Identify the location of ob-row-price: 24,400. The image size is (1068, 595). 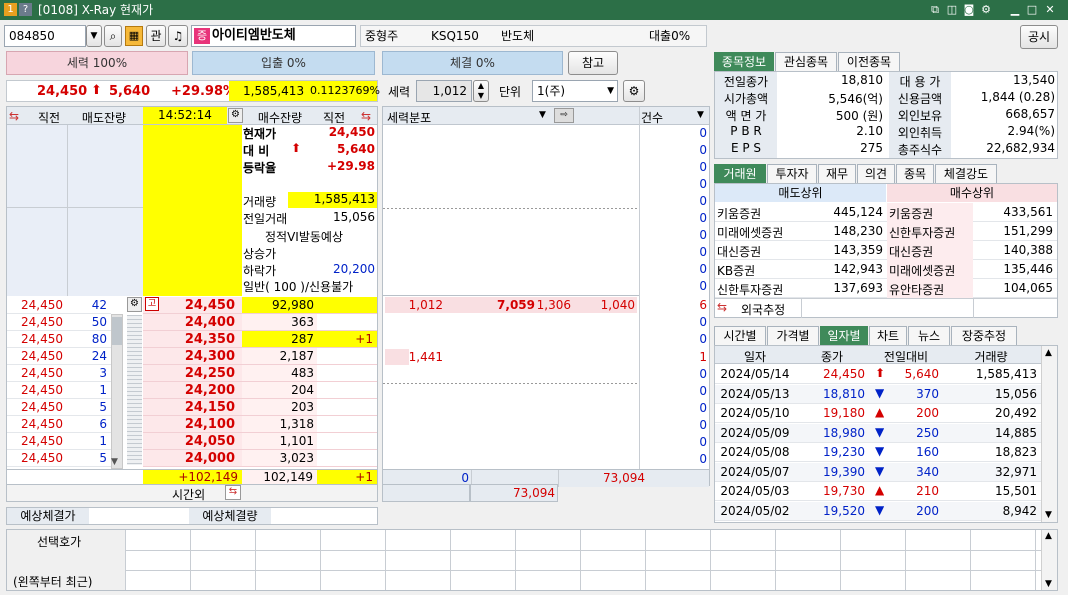
(196, 322).